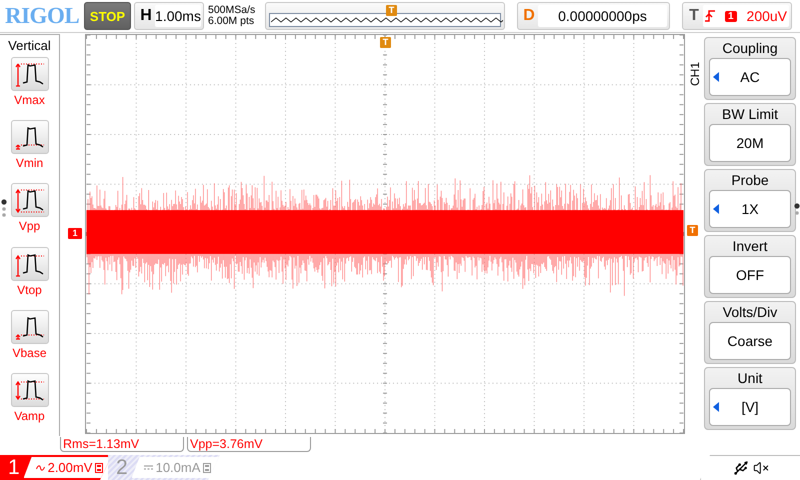 This screenshot has height=480, width=800. What do you see at coordinates (750, 48) in the screenshot?
I see `softkey-title: Coupling` at bounding box center [750, 48].